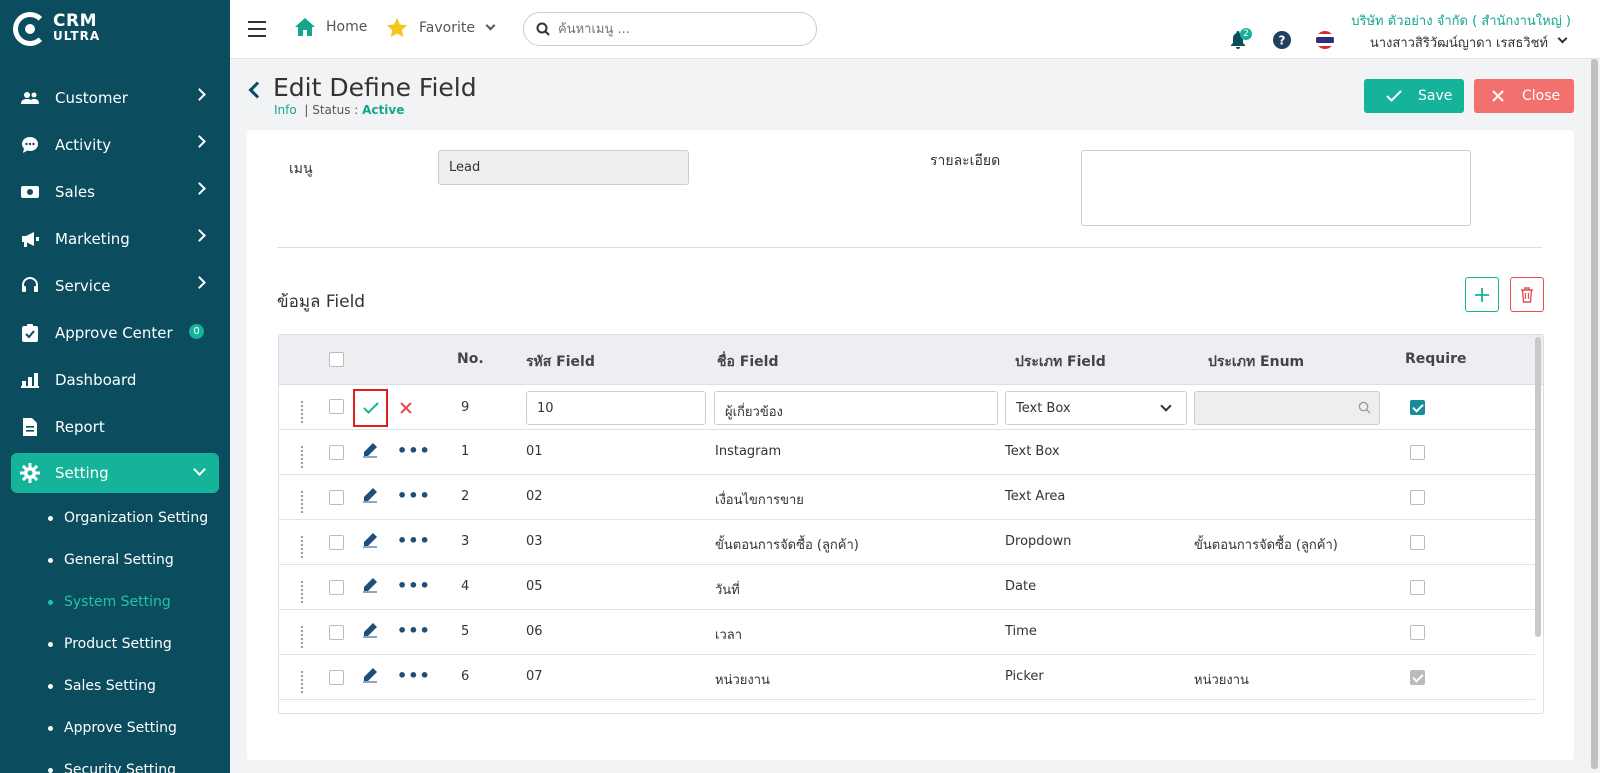 The height and width of the screenshot is (773, 1600). I want to click on cancel-edit-icon, so click(406, 408).